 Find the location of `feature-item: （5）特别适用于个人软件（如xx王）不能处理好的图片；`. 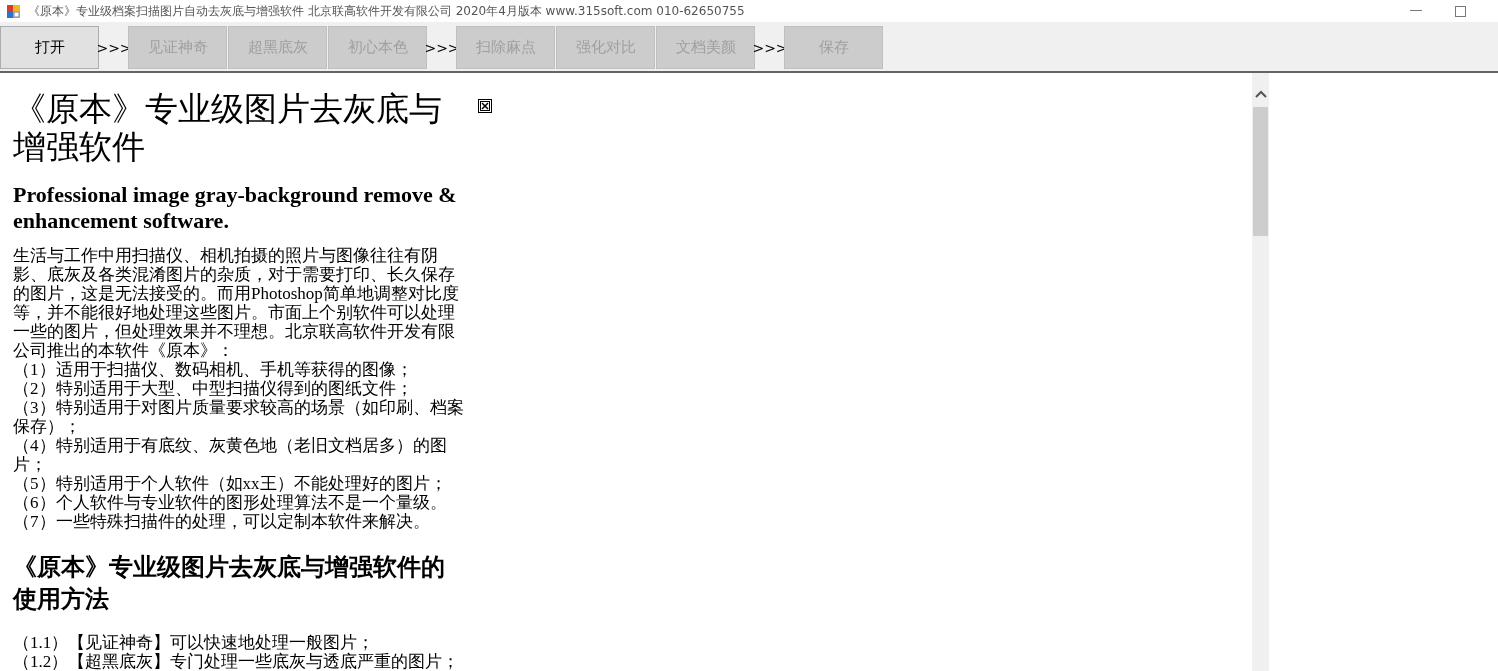

feature-item: （5）特别适用于个人软件（如xx王）不能处理好的图片； is located at coordinates (230, 483).